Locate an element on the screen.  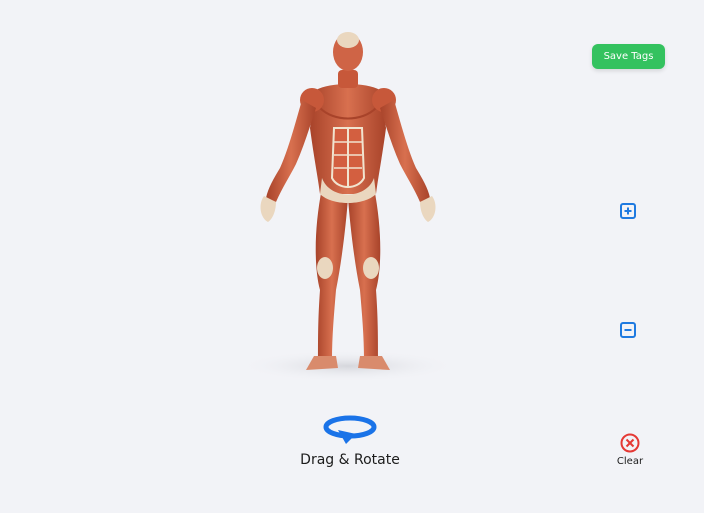
rotate-arrow-icon is located at coordinates (350, 429).